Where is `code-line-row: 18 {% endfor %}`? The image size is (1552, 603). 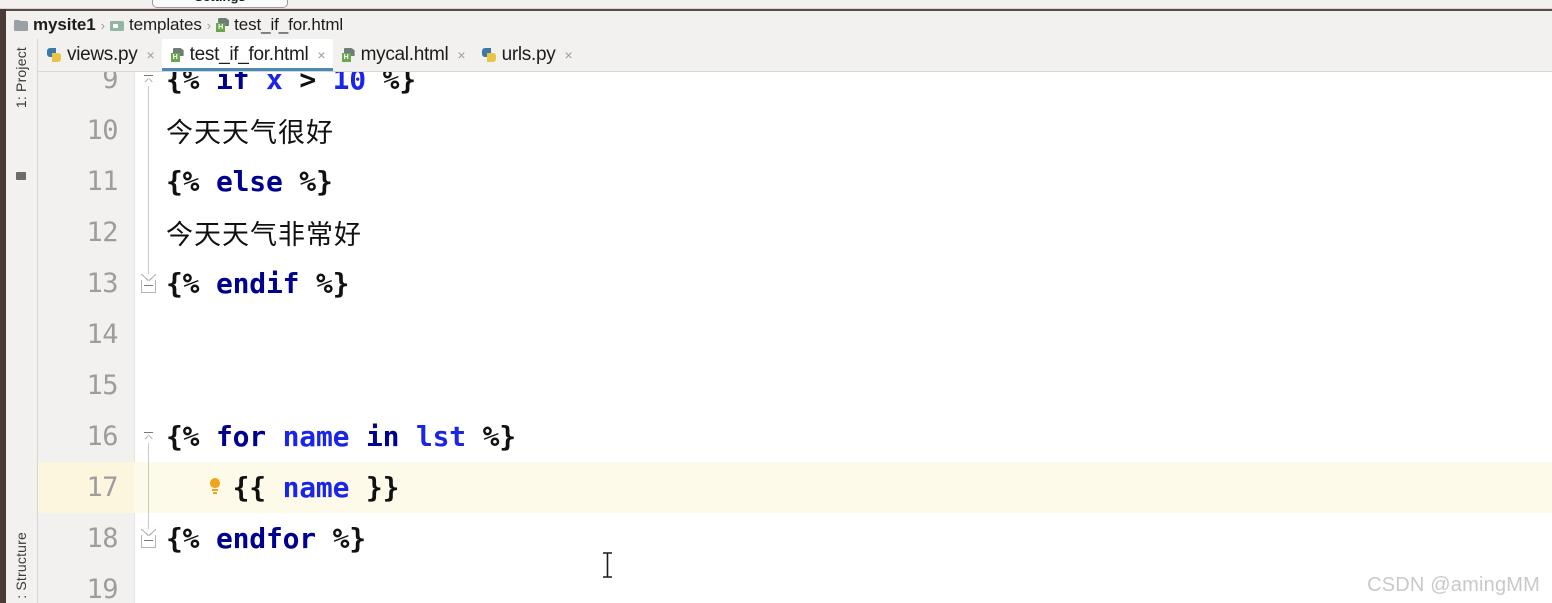 code-line-row: 18 {% endfor %} is located at coordinates (795, 538).